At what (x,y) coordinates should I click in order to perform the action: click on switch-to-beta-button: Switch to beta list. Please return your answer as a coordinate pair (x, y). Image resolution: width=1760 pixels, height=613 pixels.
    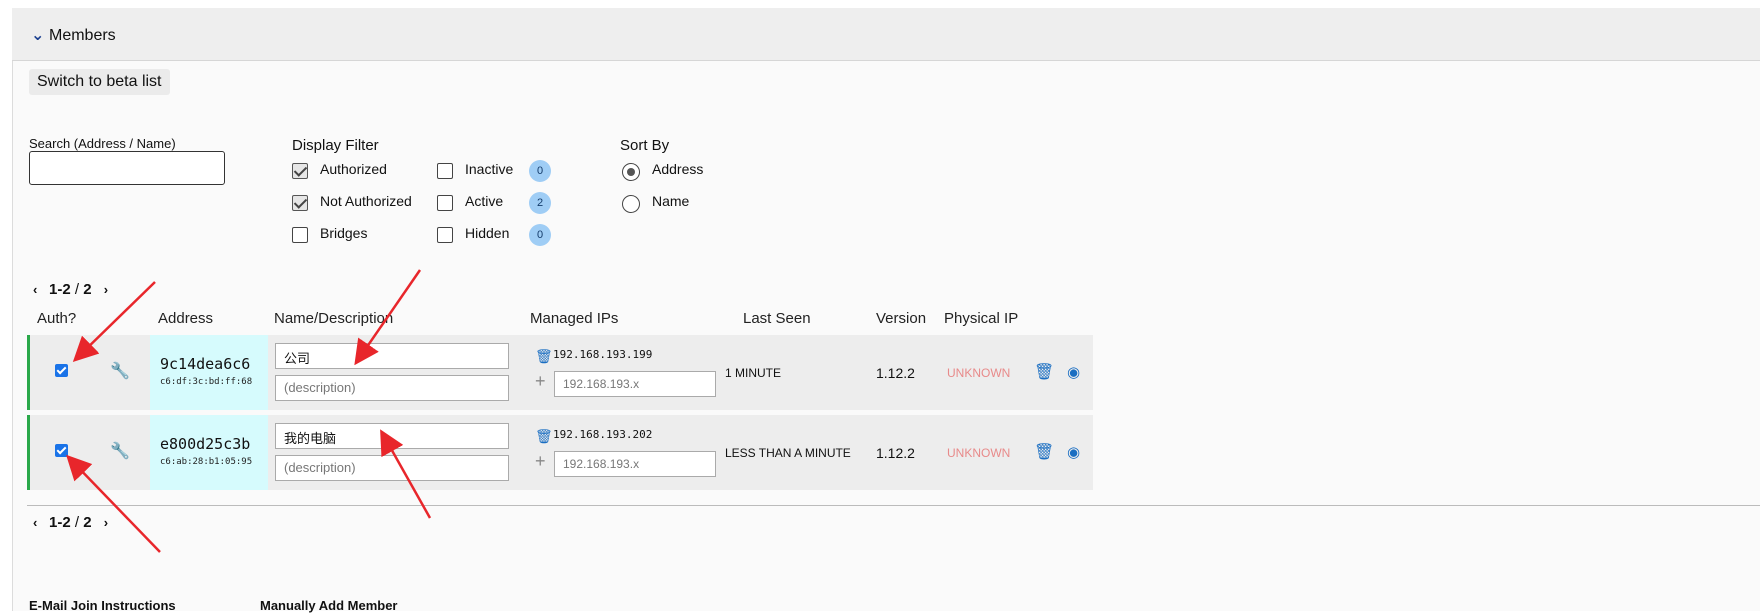
    Looking at the image, I should click on (99, 82).